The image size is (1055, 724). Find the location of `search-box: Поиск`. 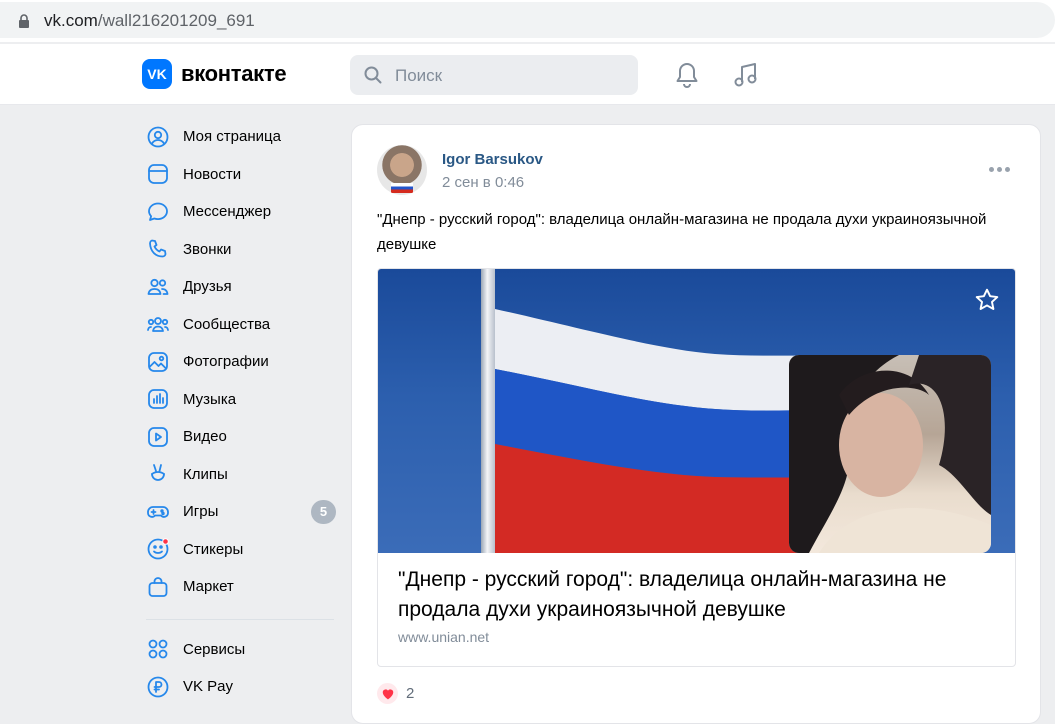

search-box: Поиск is located at coordinates (494, 75).